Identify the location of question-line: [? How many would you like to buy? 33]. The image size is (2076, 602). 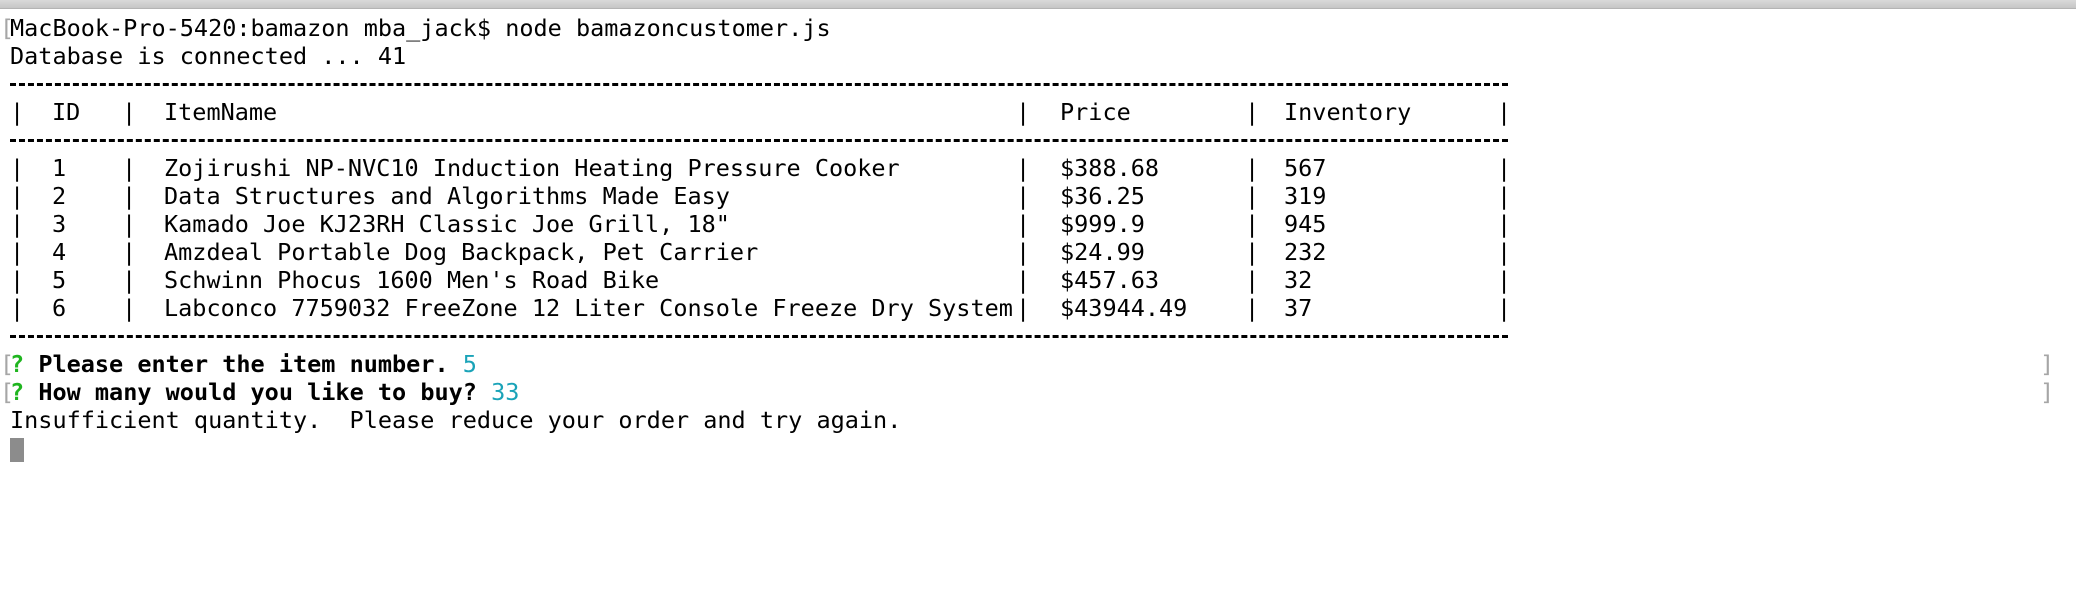
(1038, 392).